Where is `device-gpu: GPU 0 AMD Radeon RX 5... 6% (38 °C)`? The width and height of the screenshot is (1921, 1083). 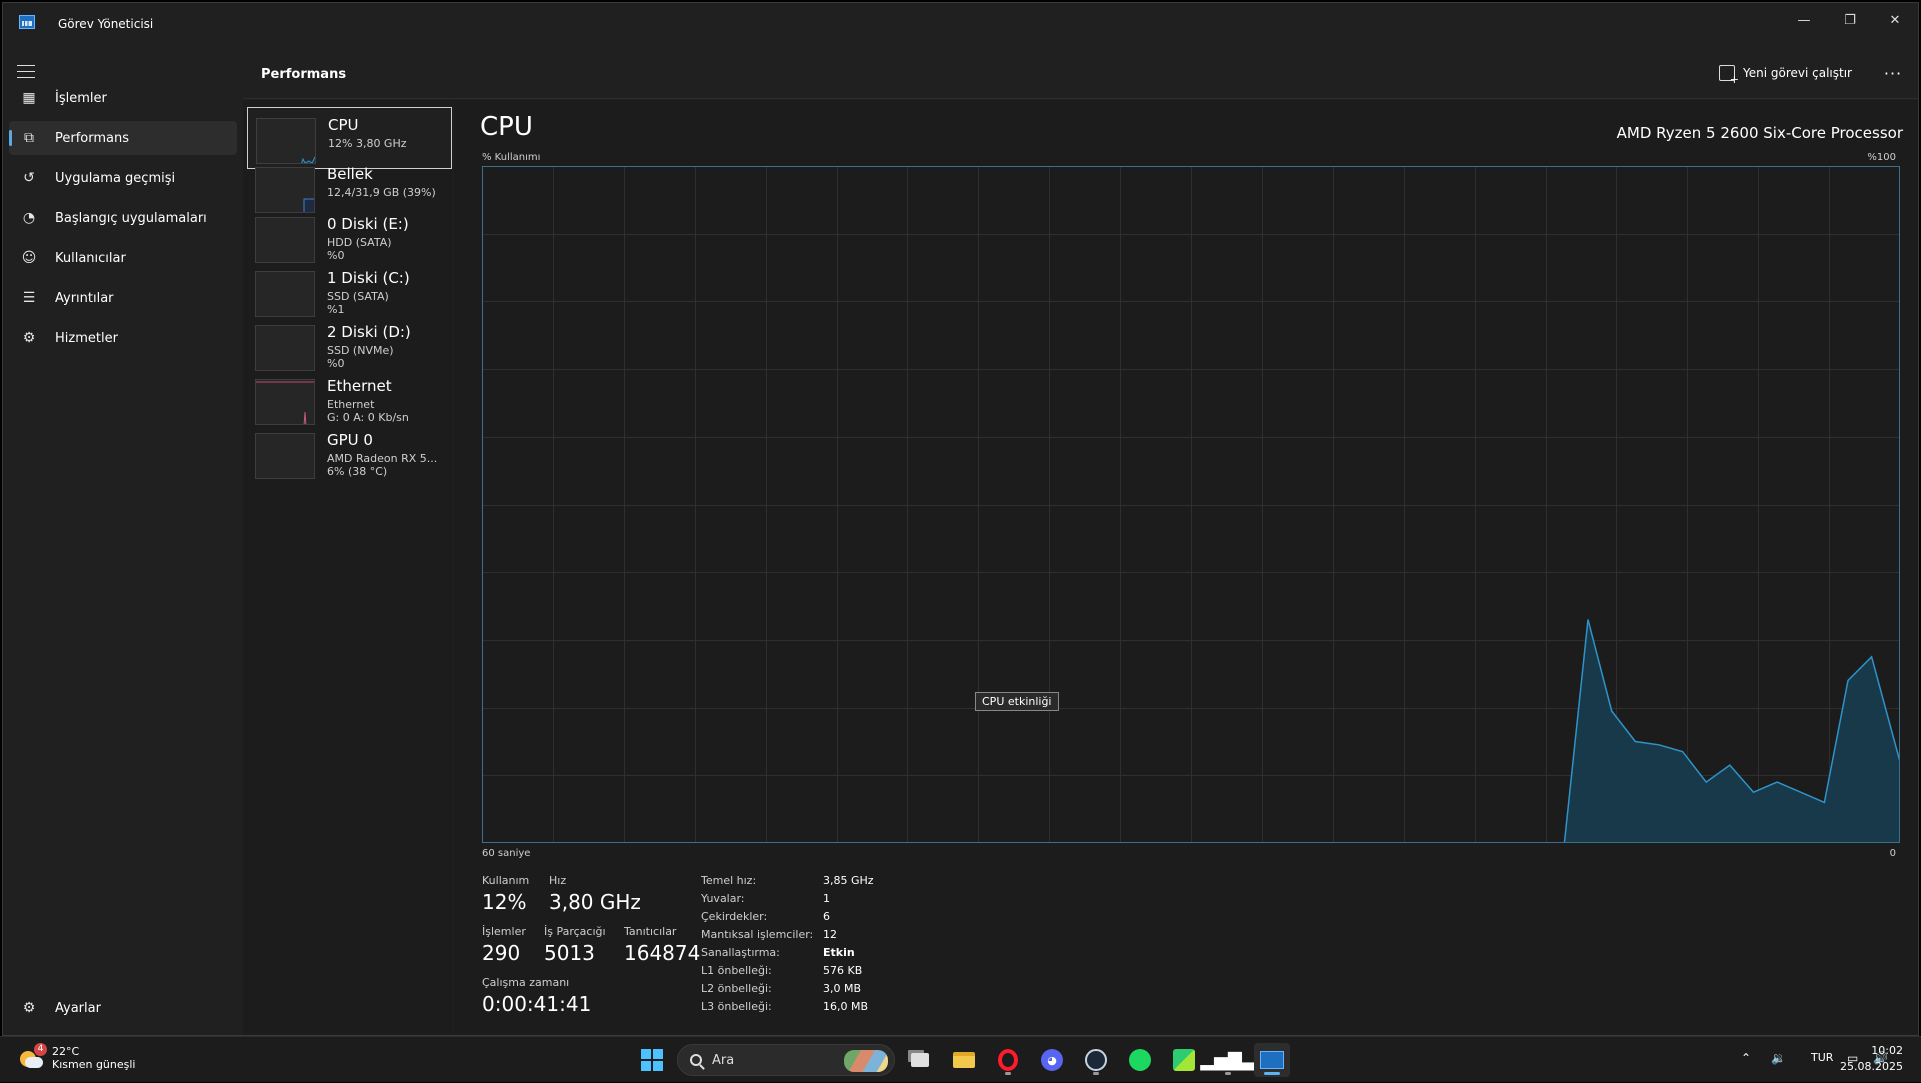 device-gpu: GPU 0 AMD Radeon RX 5... 6% (38 °C) is located at coordinates (349, 454).